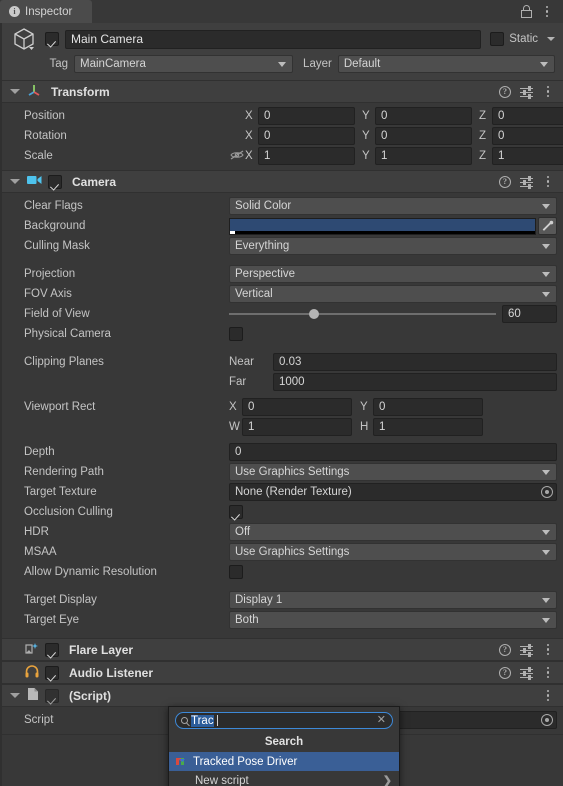 This screenshot has height=786, width=563. What do you see at coordinates (111, 672) in the screenshot?
I see `component-title-audio-listener: Audio Listener` at bounding box center [111, 672].